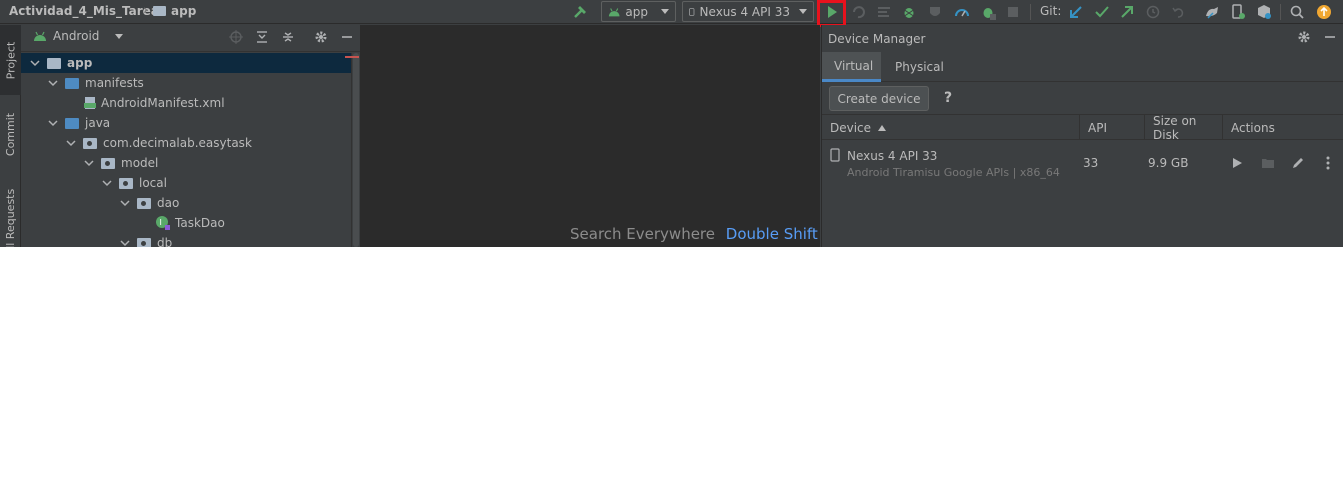  What do you see at coordinates (186, 240) in the screenshot?
I see `tree-item: db` at bounding box center [186, 240].